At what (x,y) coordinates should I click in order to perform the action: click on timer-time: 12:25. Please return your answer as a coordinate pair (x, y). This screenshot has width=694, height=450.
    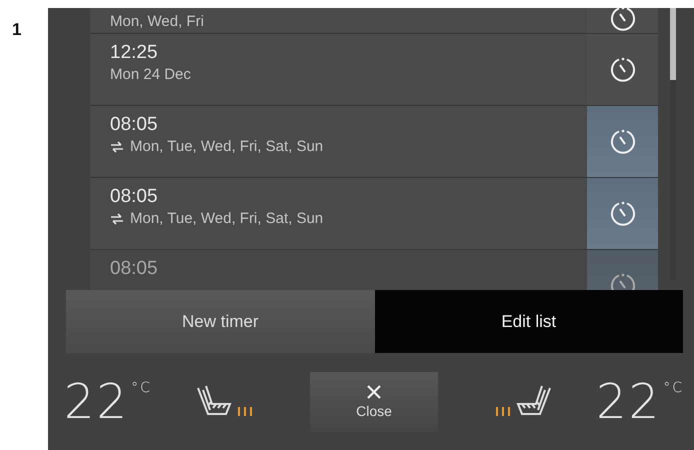
    Looking at the image, I should click on (134, 53).